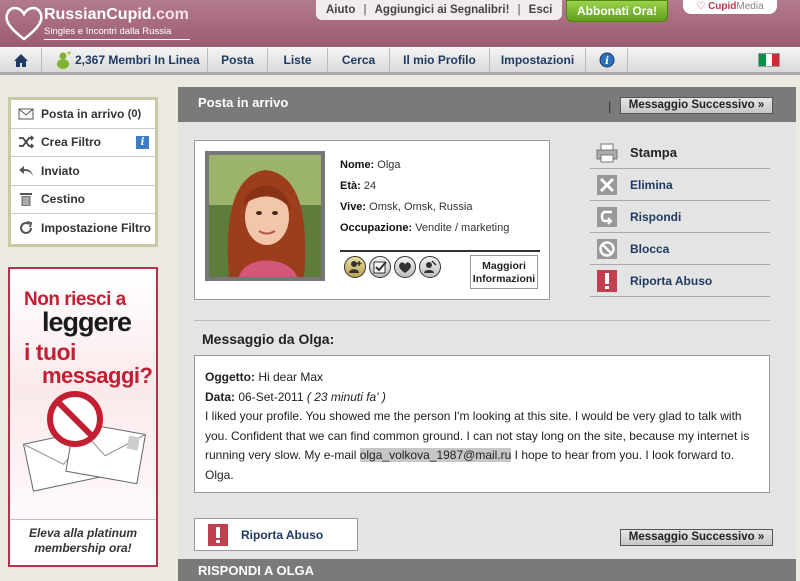 The image size is (800, 581). Describe the element at coordinates (487, 570) in the screenshot. I see `reply-section-header: RISPONDI A OLGA` at that location.